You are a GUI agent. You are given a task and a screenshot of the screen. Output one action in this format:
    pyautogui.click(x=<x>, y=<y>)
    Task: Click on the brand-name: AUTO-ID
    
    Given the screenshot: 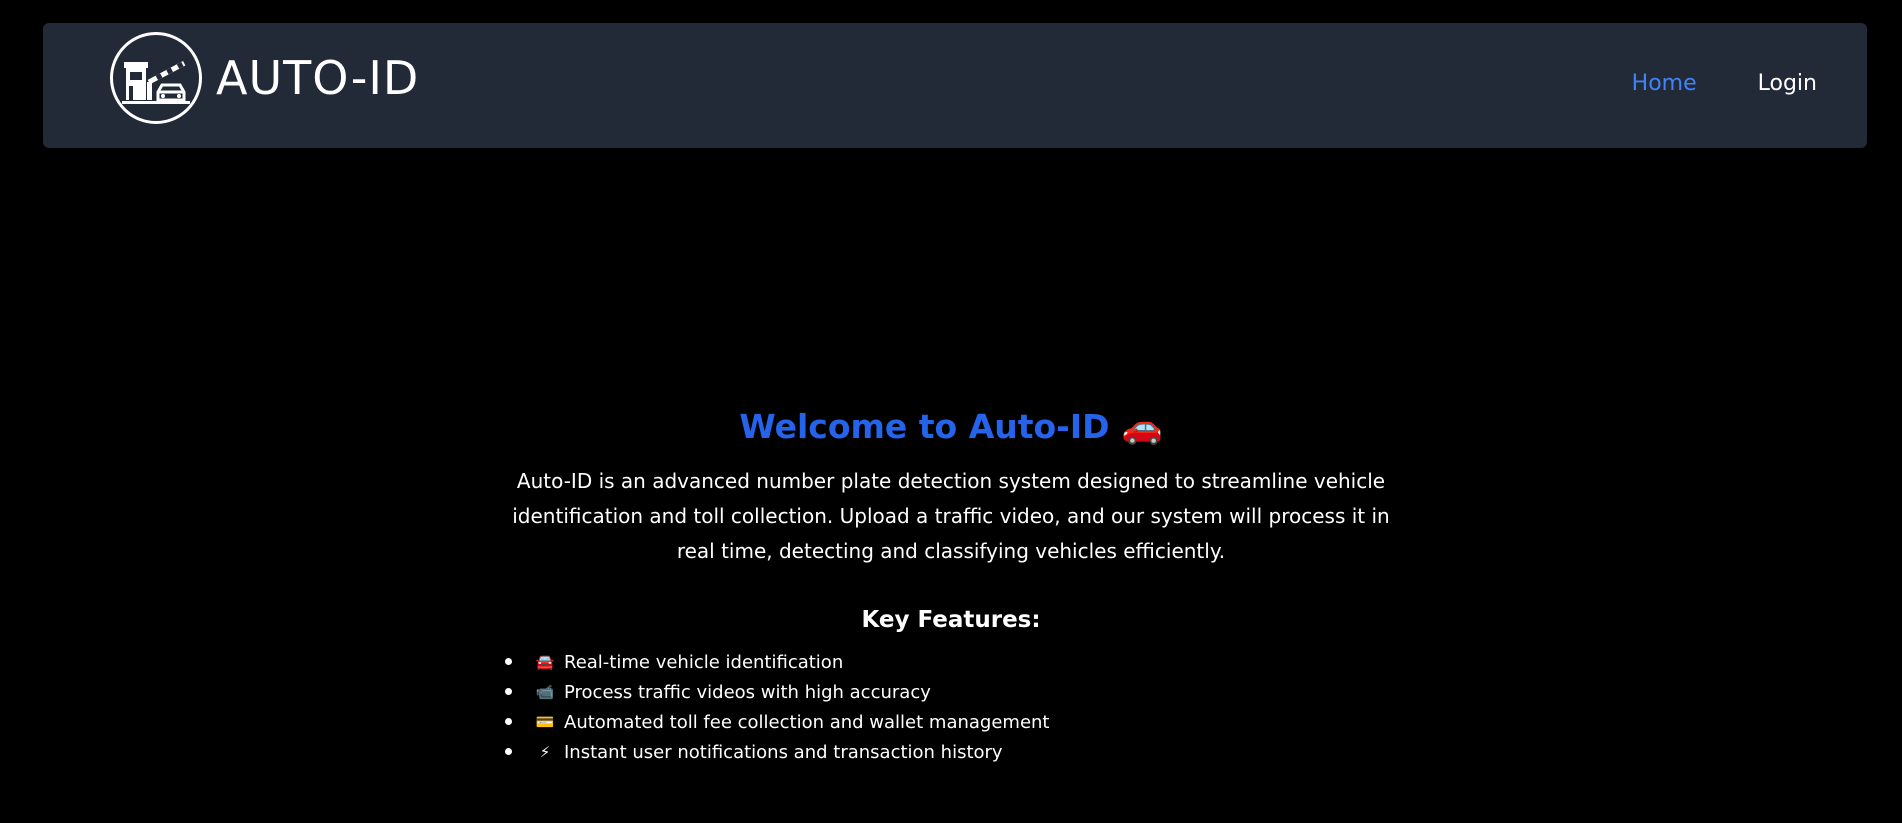 What is the action you would take?
    pyautogui.click(x=318, y=77)
    